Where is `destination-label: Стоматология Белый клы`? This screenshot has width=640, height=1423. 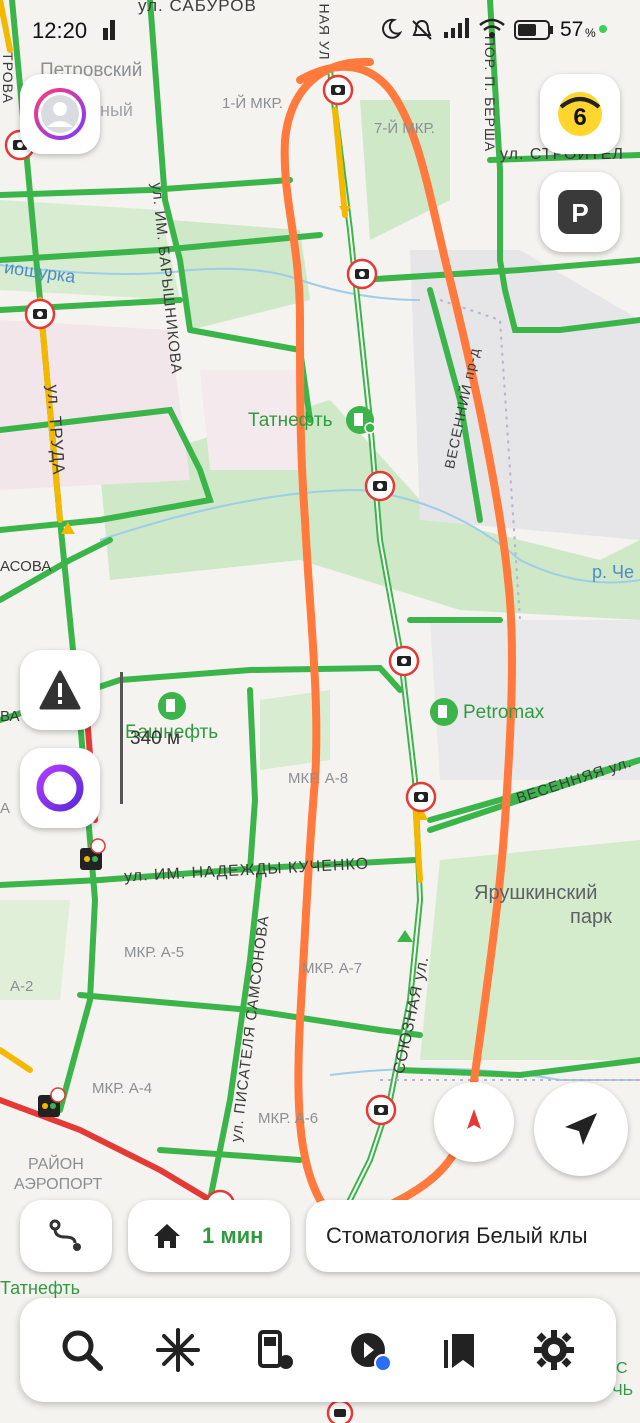 destination-label: Стоматология Белый клы is located at coordinates (457, 1235).